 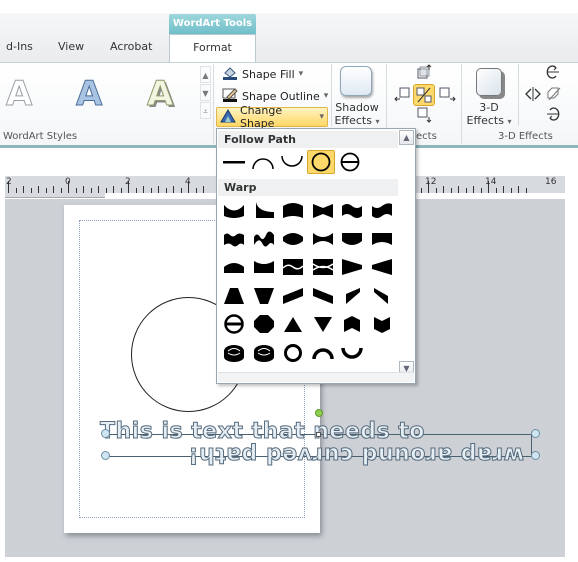 I want to click on shape-option-can-down, so click(x=264, y=353).